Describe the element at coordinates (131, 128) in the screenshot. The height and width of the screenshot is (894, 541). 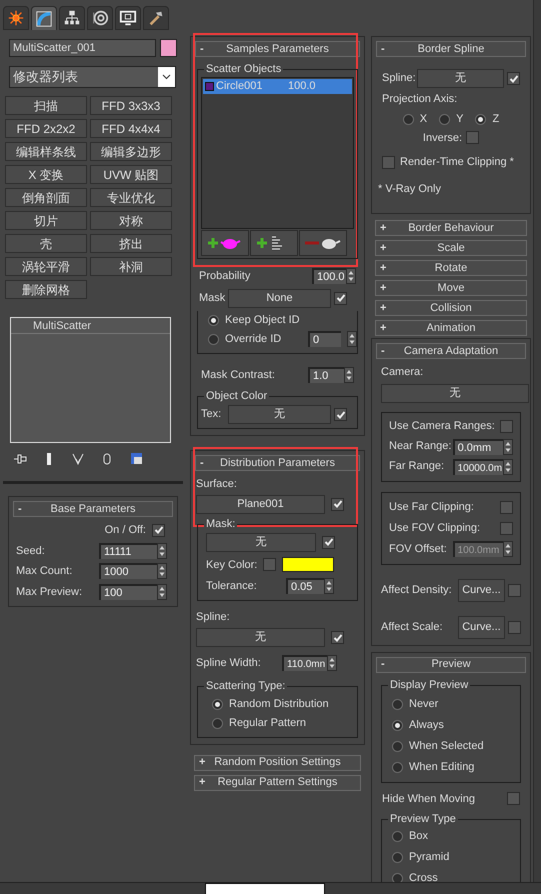
I see `modifier-button: FFD 4x4x4` at that location.